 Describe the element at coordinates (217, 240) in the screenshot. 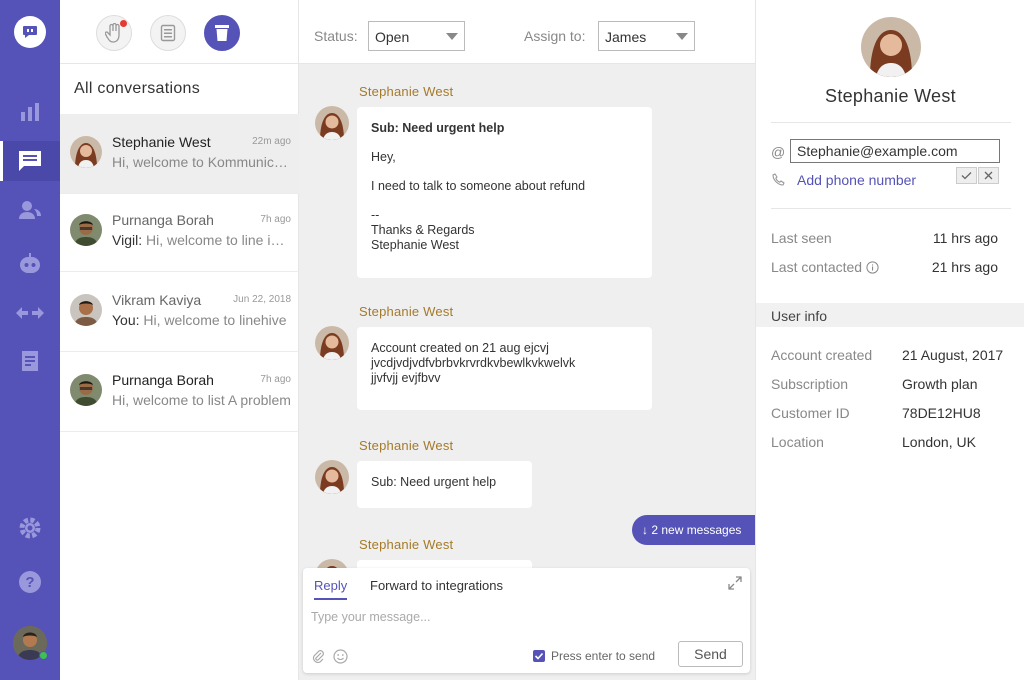

I see `preview-text: Hi, welcome to line inbox` at that location.